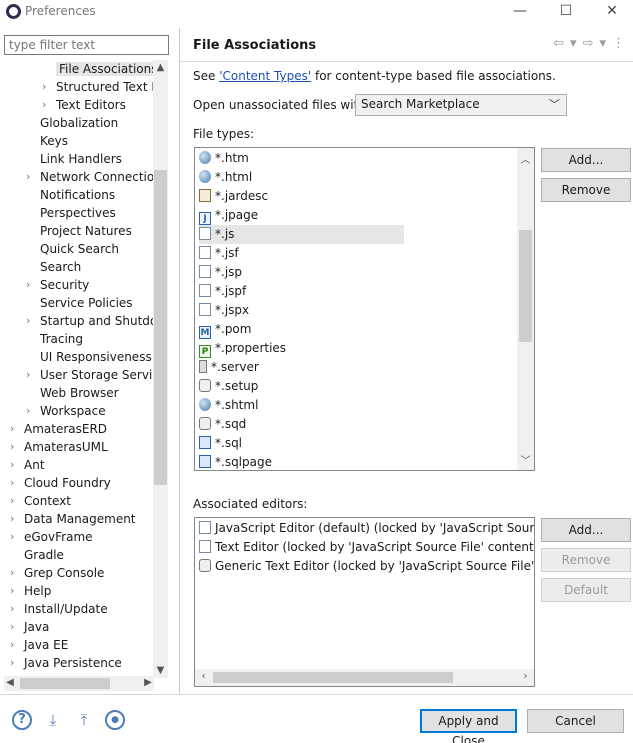 The height and width of the screenshot is (743, 633). I want to click on back-menu-icon: ▾, so click(573, 43).